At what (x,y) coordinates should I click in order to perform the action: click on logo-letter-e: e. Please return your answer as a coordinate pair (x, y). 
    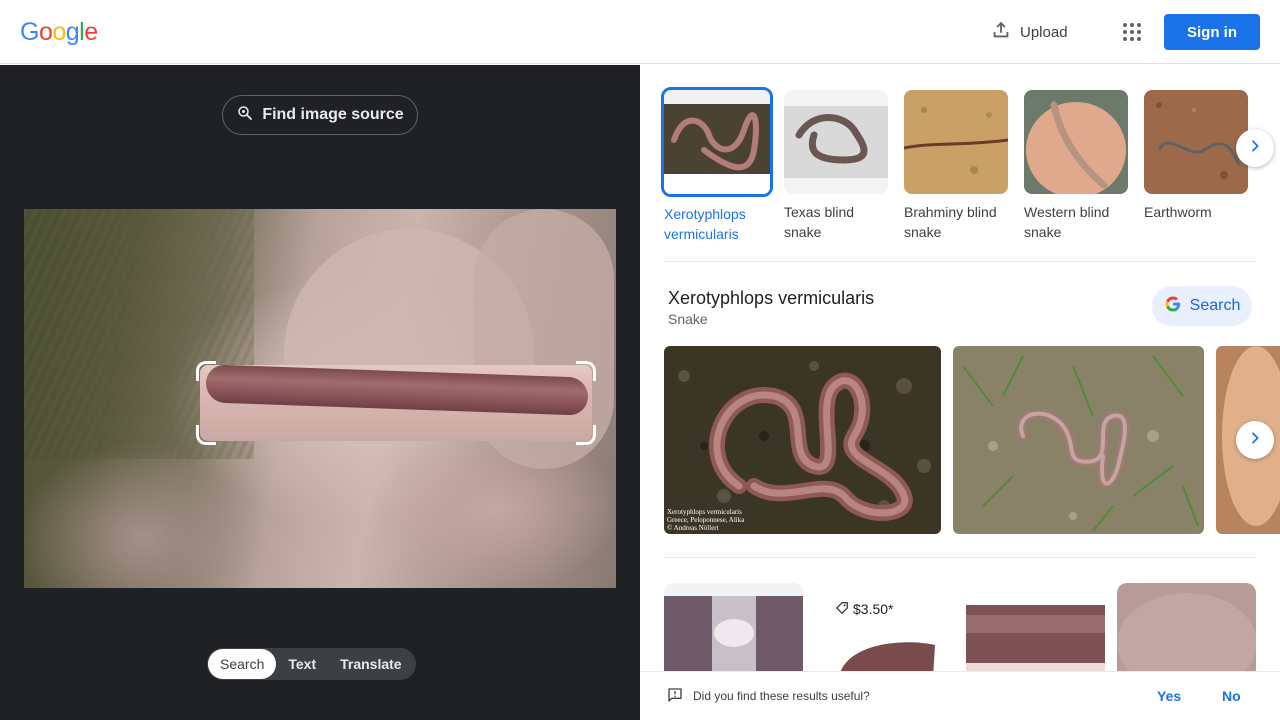
    Looking at the image, I should click on (91, 32).